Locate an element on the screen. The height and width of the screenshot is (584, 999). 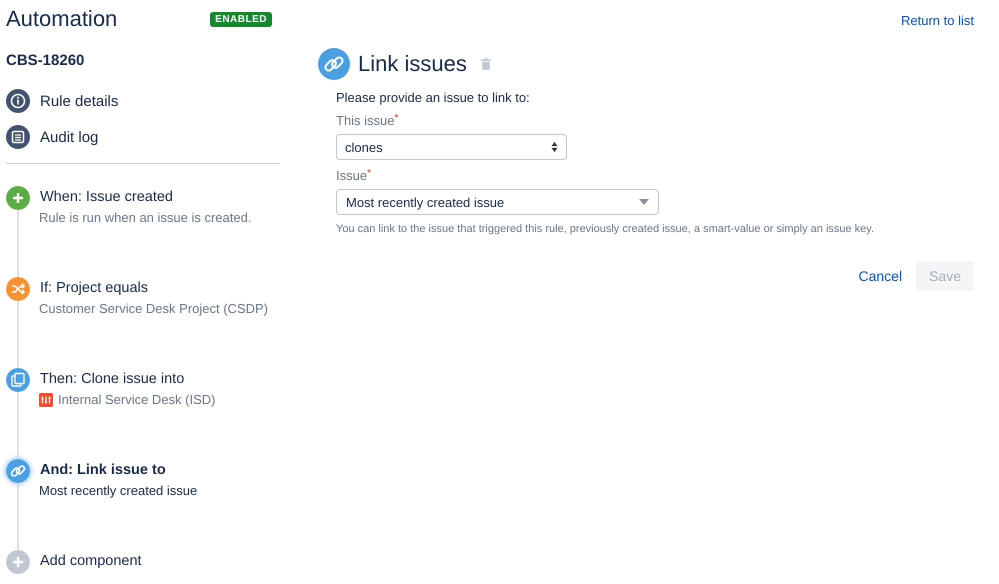
step-title: If: Project equals is located at coordinates (154, 288).